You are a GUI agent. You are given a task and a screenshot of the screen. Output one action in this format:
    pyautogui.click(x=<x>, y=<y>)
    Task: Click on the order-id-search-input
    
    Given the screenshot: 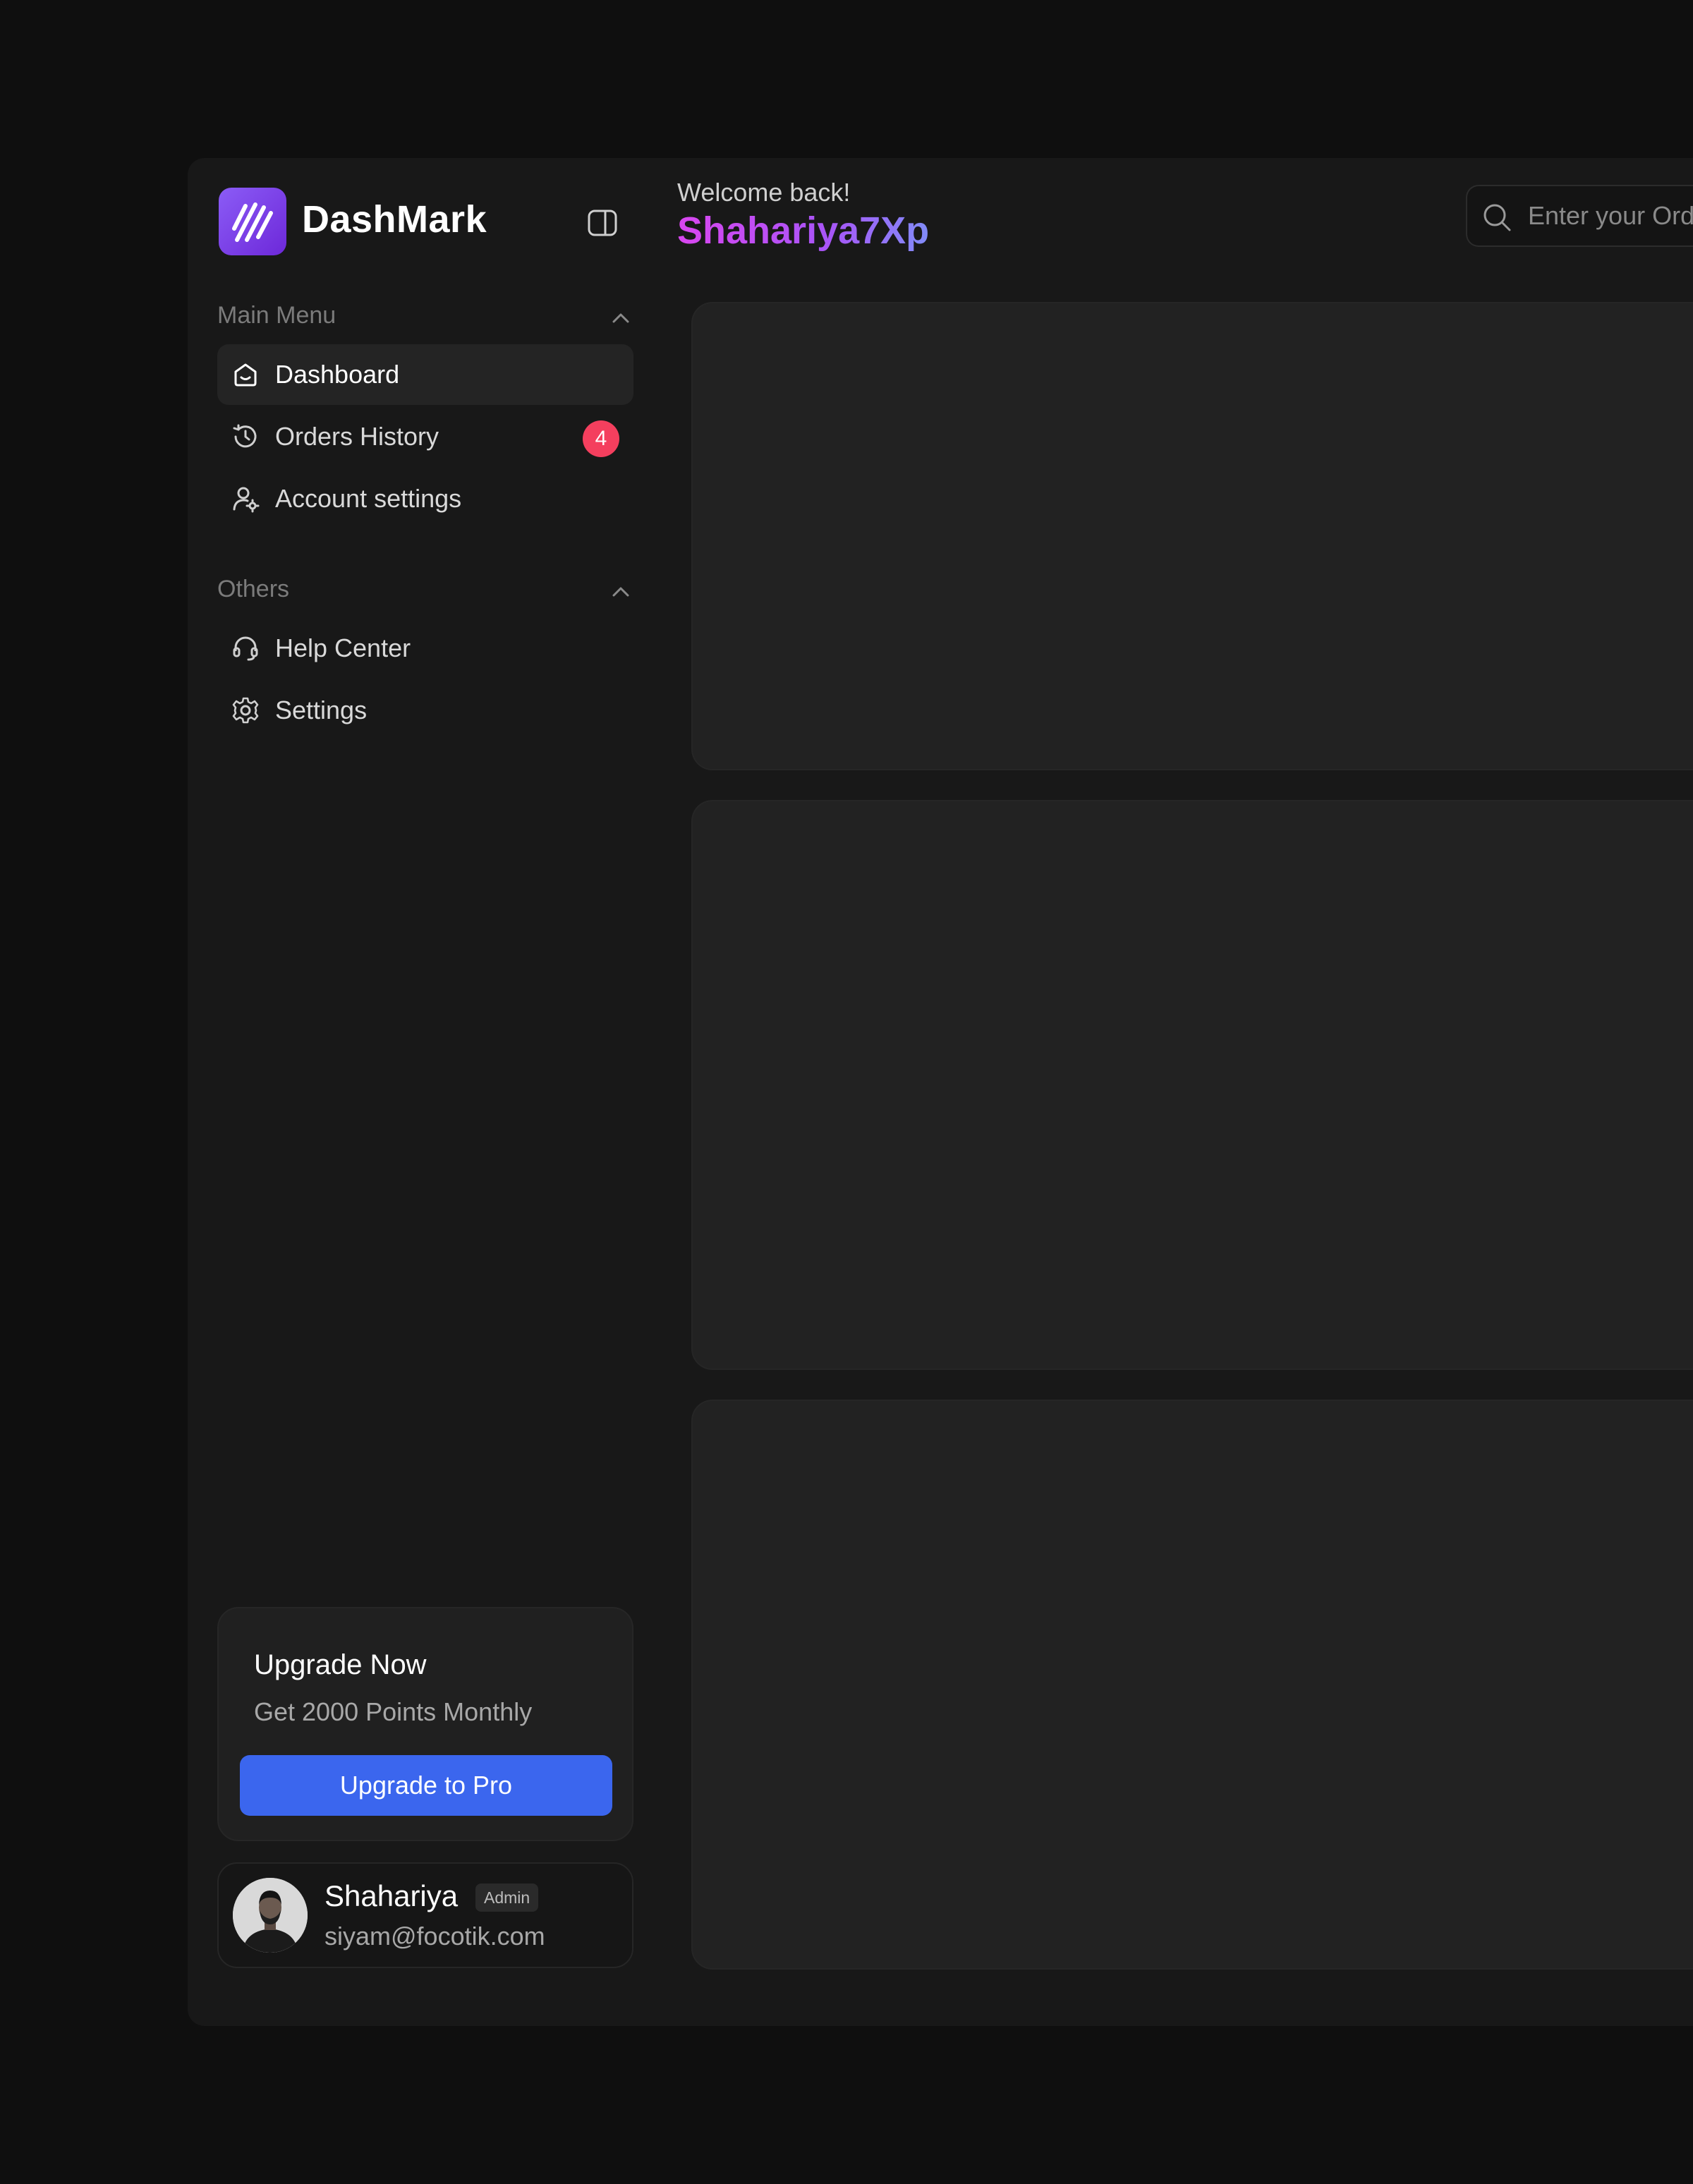 What is the action you would take?
    pyautogui.click(x=1610, y=216)
    